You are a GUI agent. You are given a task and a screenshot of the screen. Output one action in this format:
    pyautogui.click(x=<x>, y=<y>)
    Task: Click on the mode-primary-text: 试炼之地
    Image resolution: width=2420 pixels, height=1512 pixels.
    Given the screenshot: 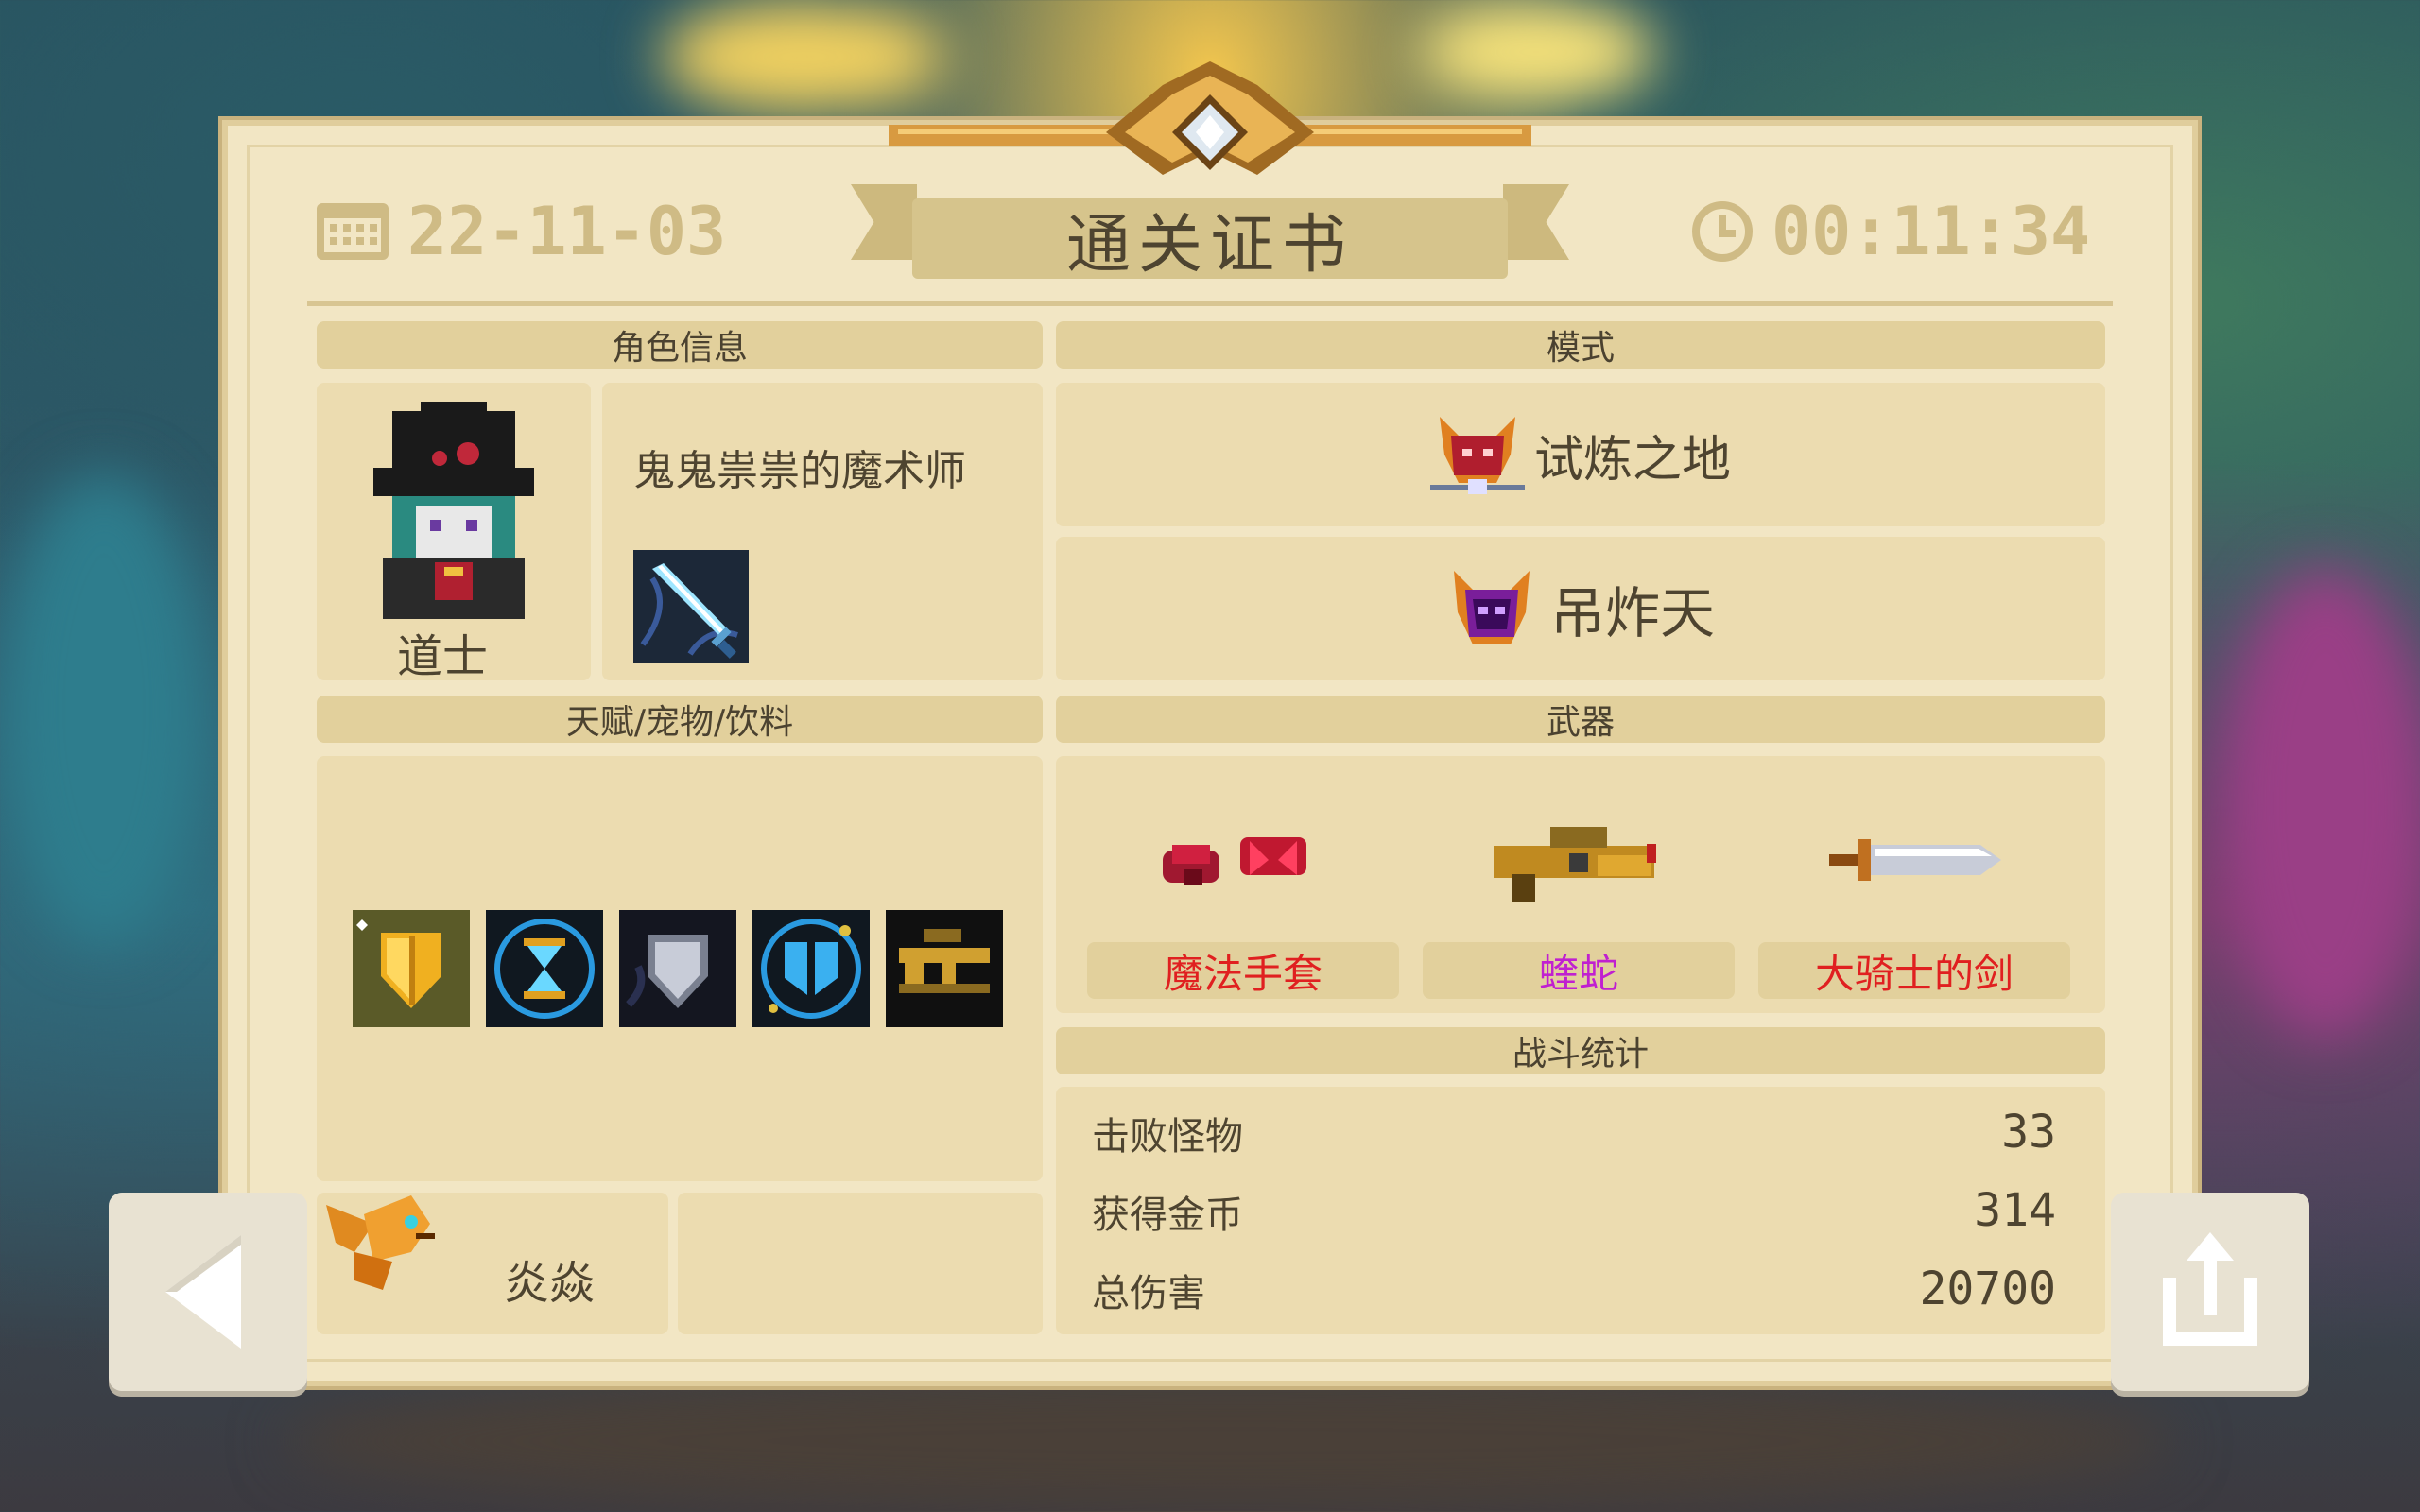 What is the action you would take?
    pyautogui.click(x=1632, y=460)
    